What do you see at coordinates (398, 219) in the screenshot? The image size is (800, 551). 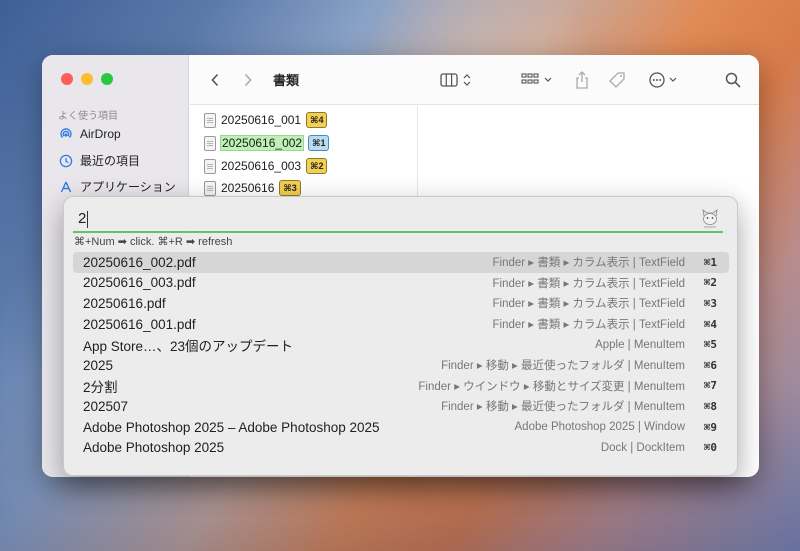 I see `search-input: 2` at bounding box center [398, 219].